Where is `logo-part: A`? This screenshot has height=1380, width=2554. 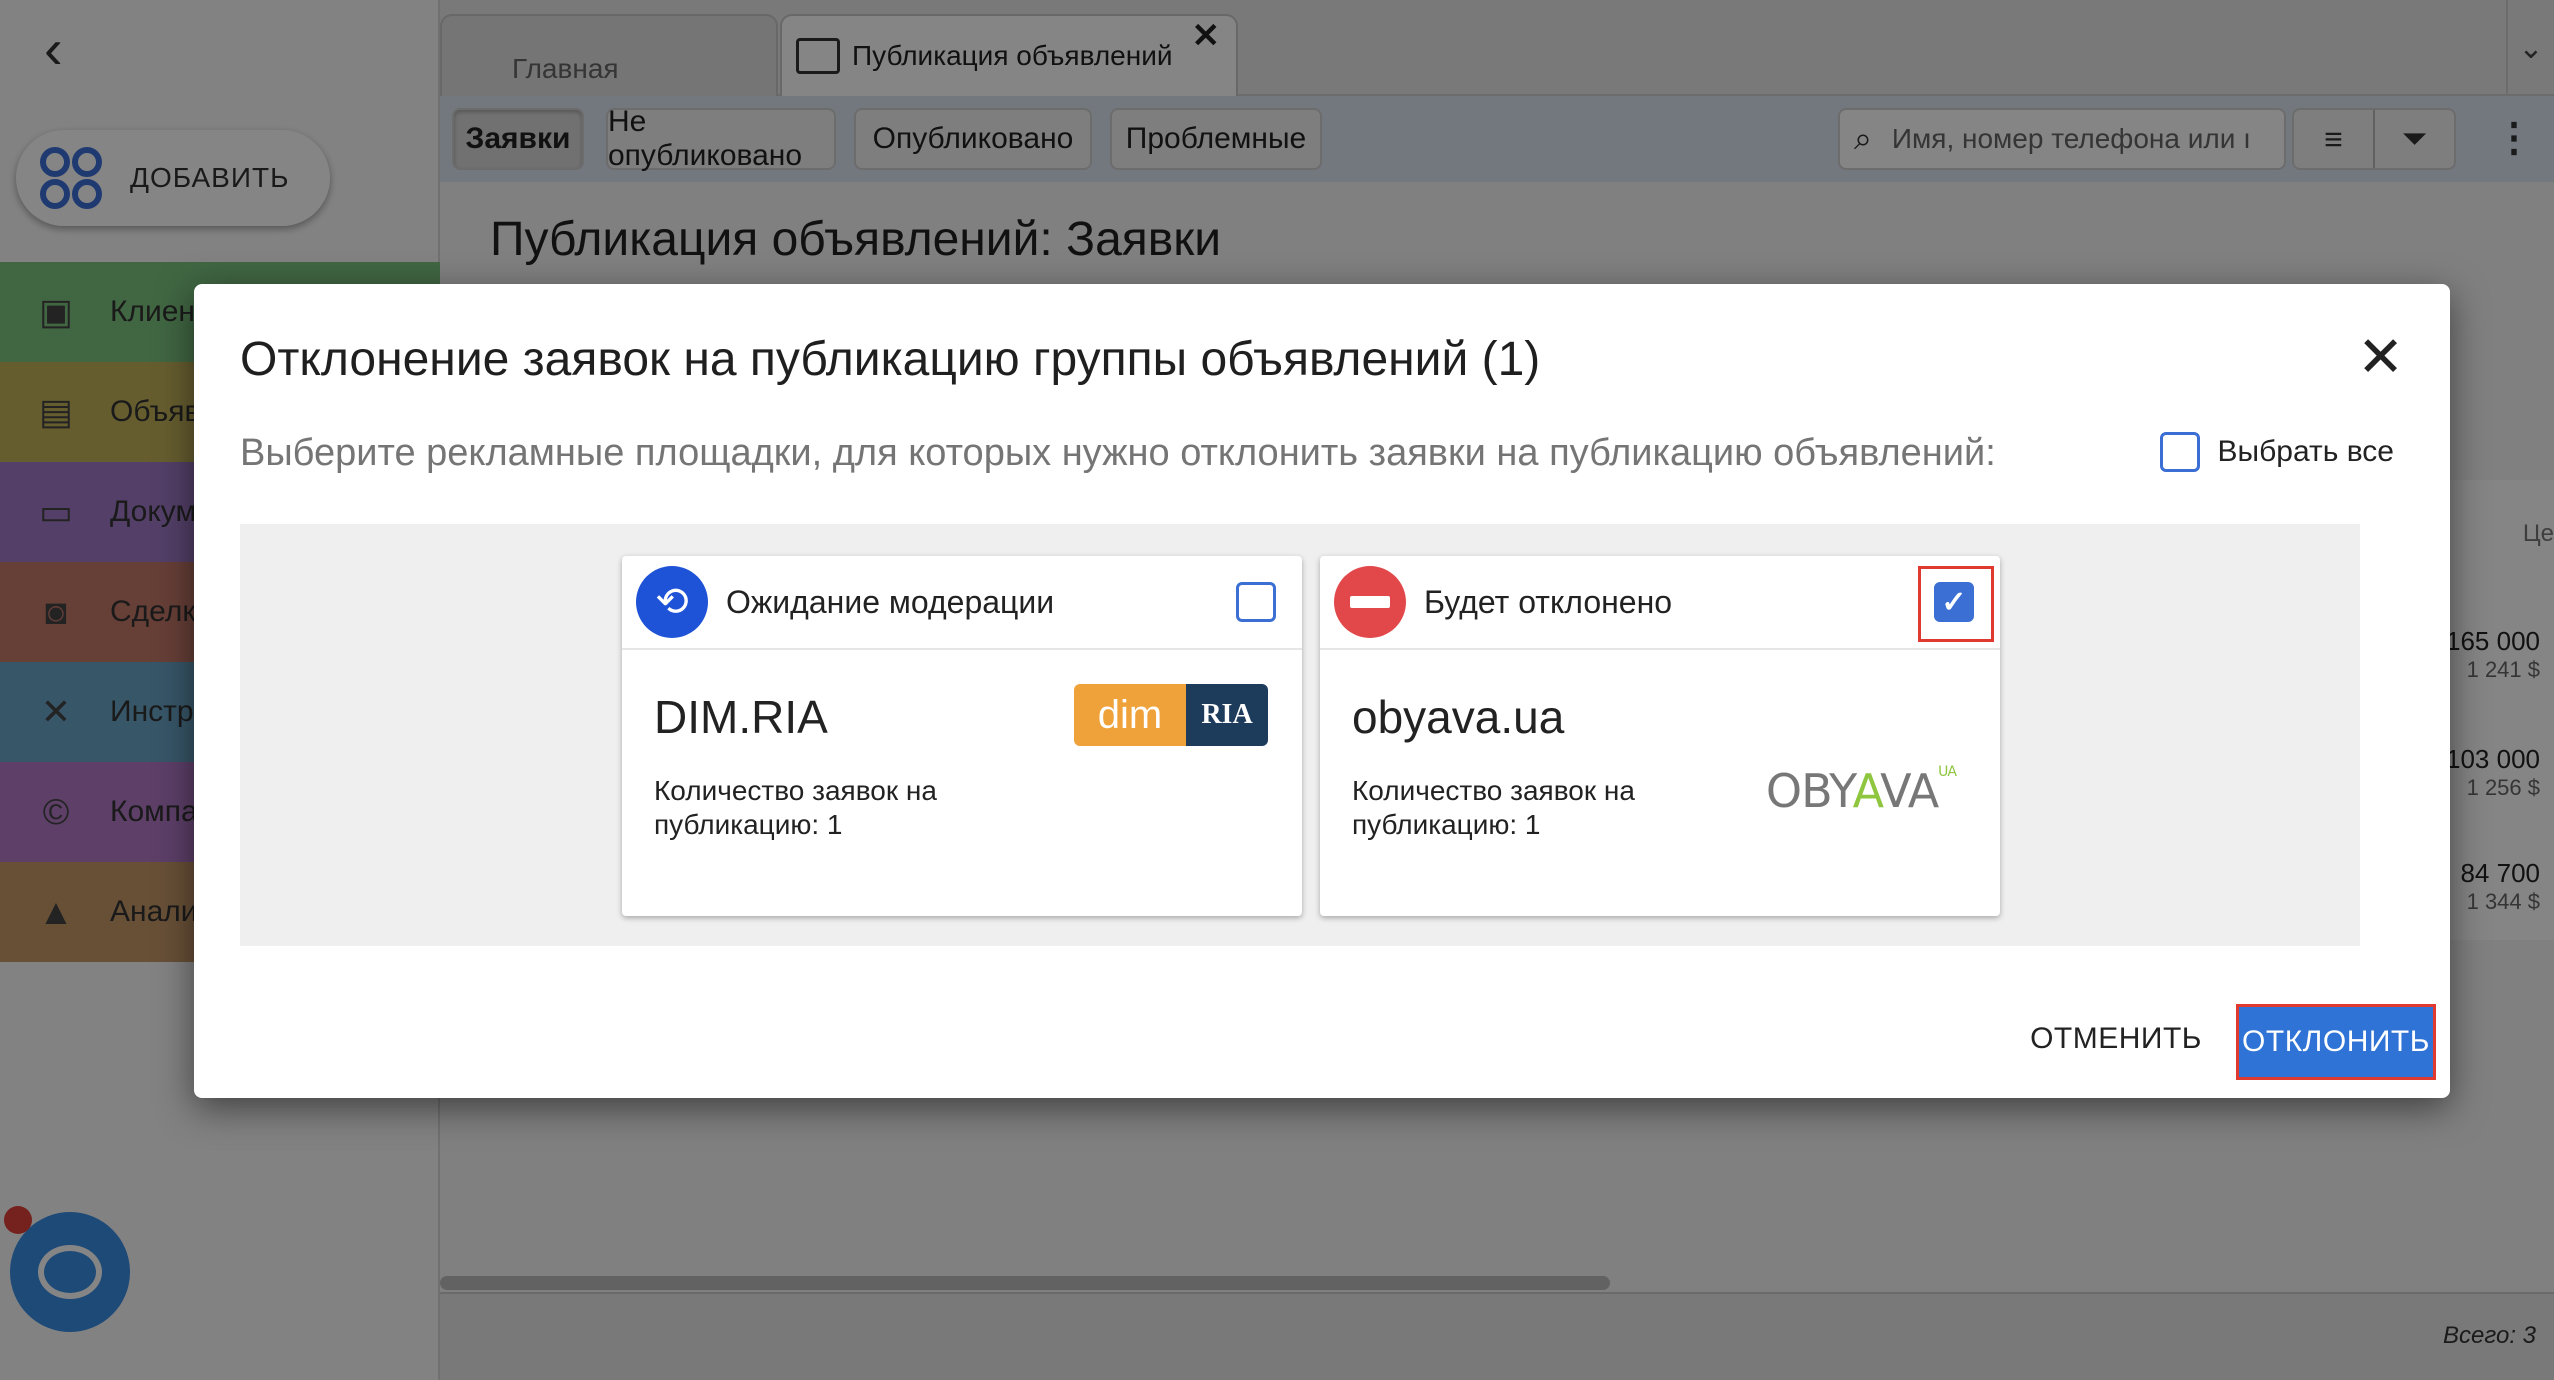 logo-part: A is located at coordinates (1867, 791).